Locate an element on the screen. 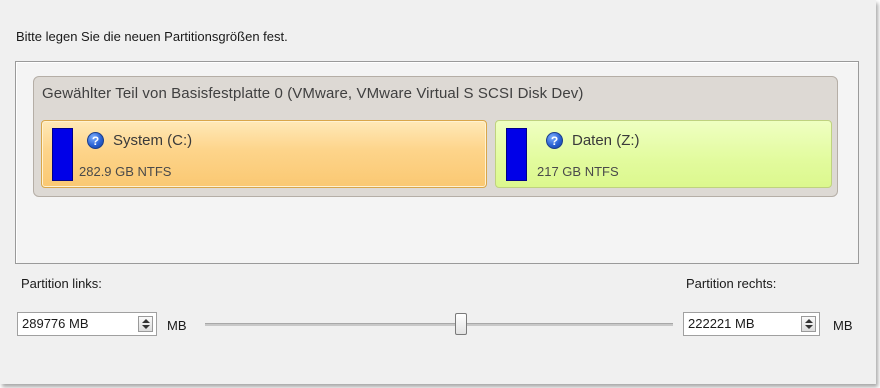 The height and width of the screenshot is (388, 880). partition-info: 217 GB NTFS is located at coordinates (578, 171).